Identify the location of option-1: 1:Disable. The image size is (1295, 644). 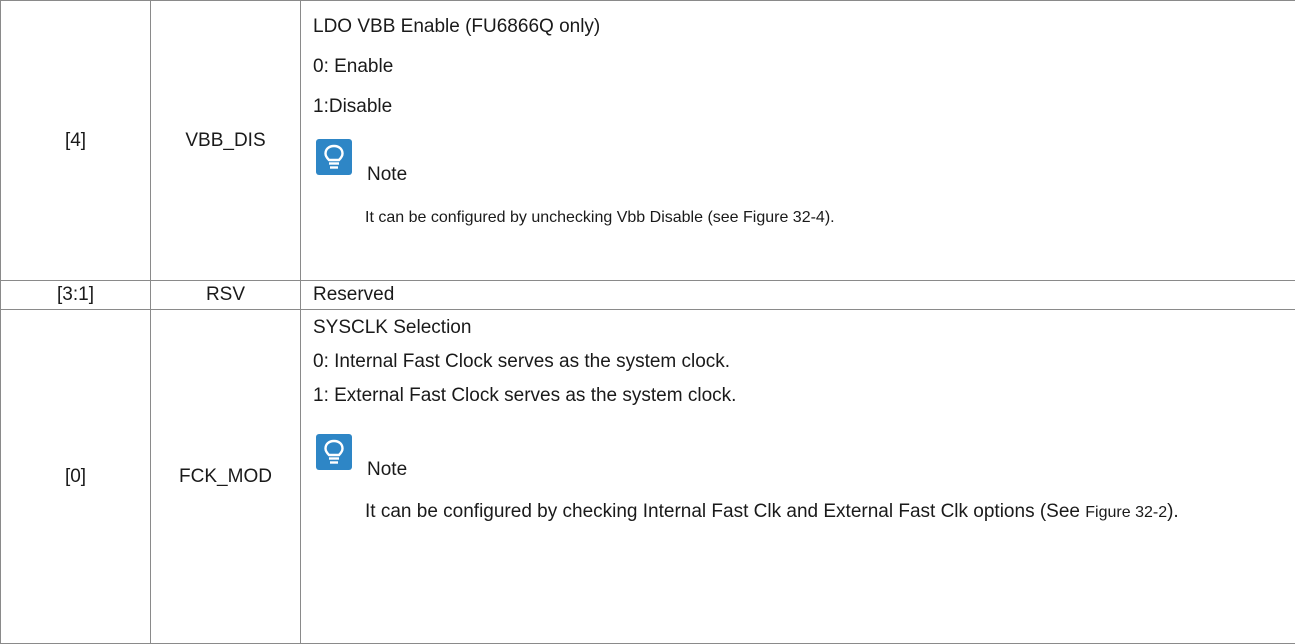
(353, 106).